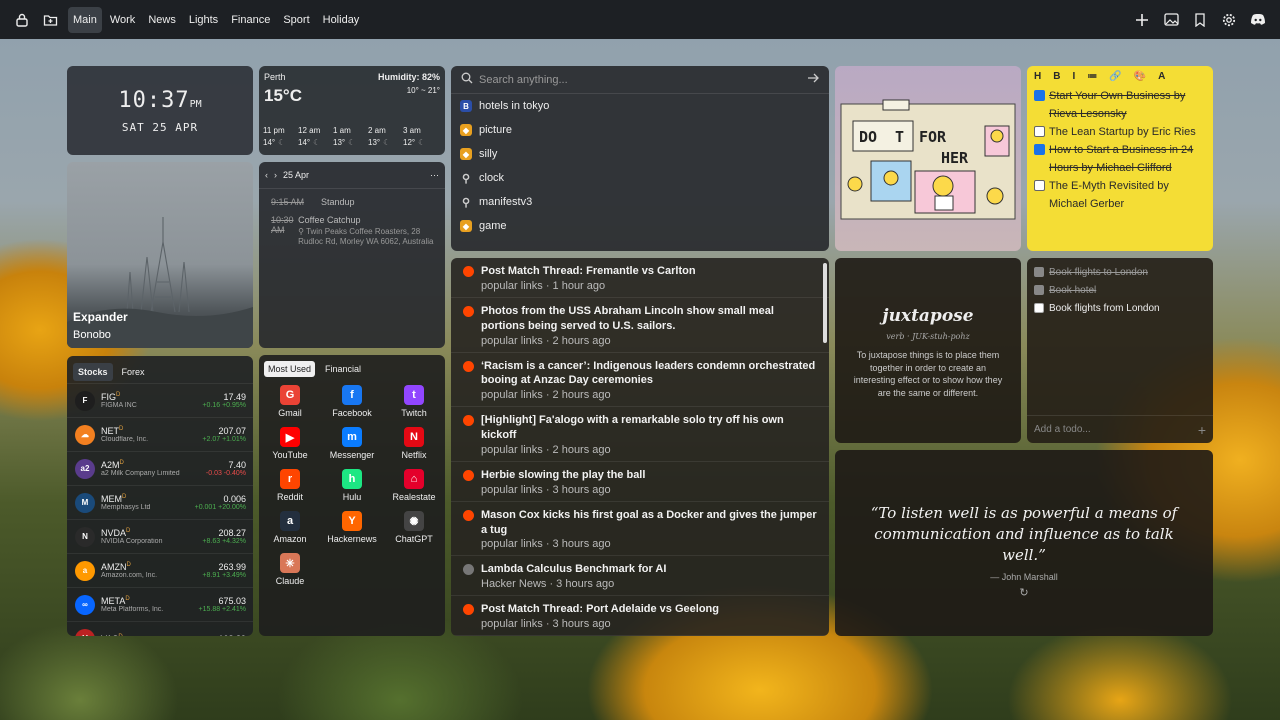  Describe the element at coordinates (1092, 76) in the screenshot. I see `note-tool-3: ≔` at that location.